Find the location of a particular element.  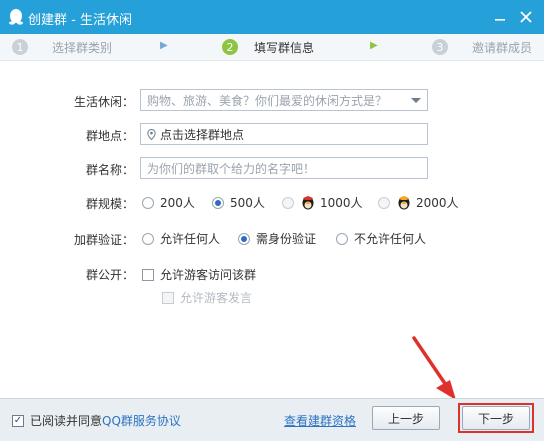

allow-visitor-posts-checkbox: 允许游客发言 is located at coordinates (207, 297).